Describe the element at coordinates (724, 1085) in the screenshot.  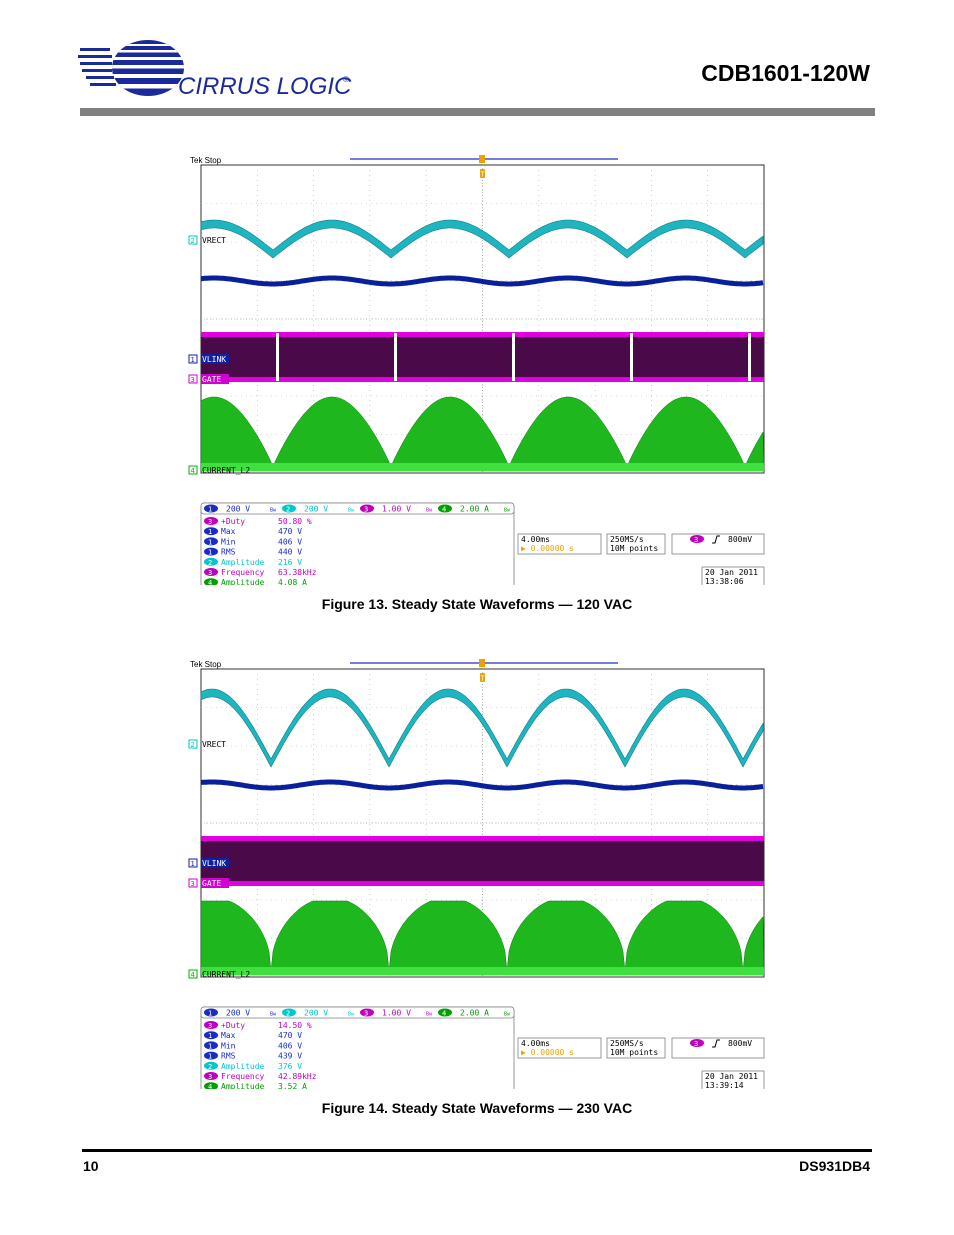
I see `time-value: 13:39:14` at that location.